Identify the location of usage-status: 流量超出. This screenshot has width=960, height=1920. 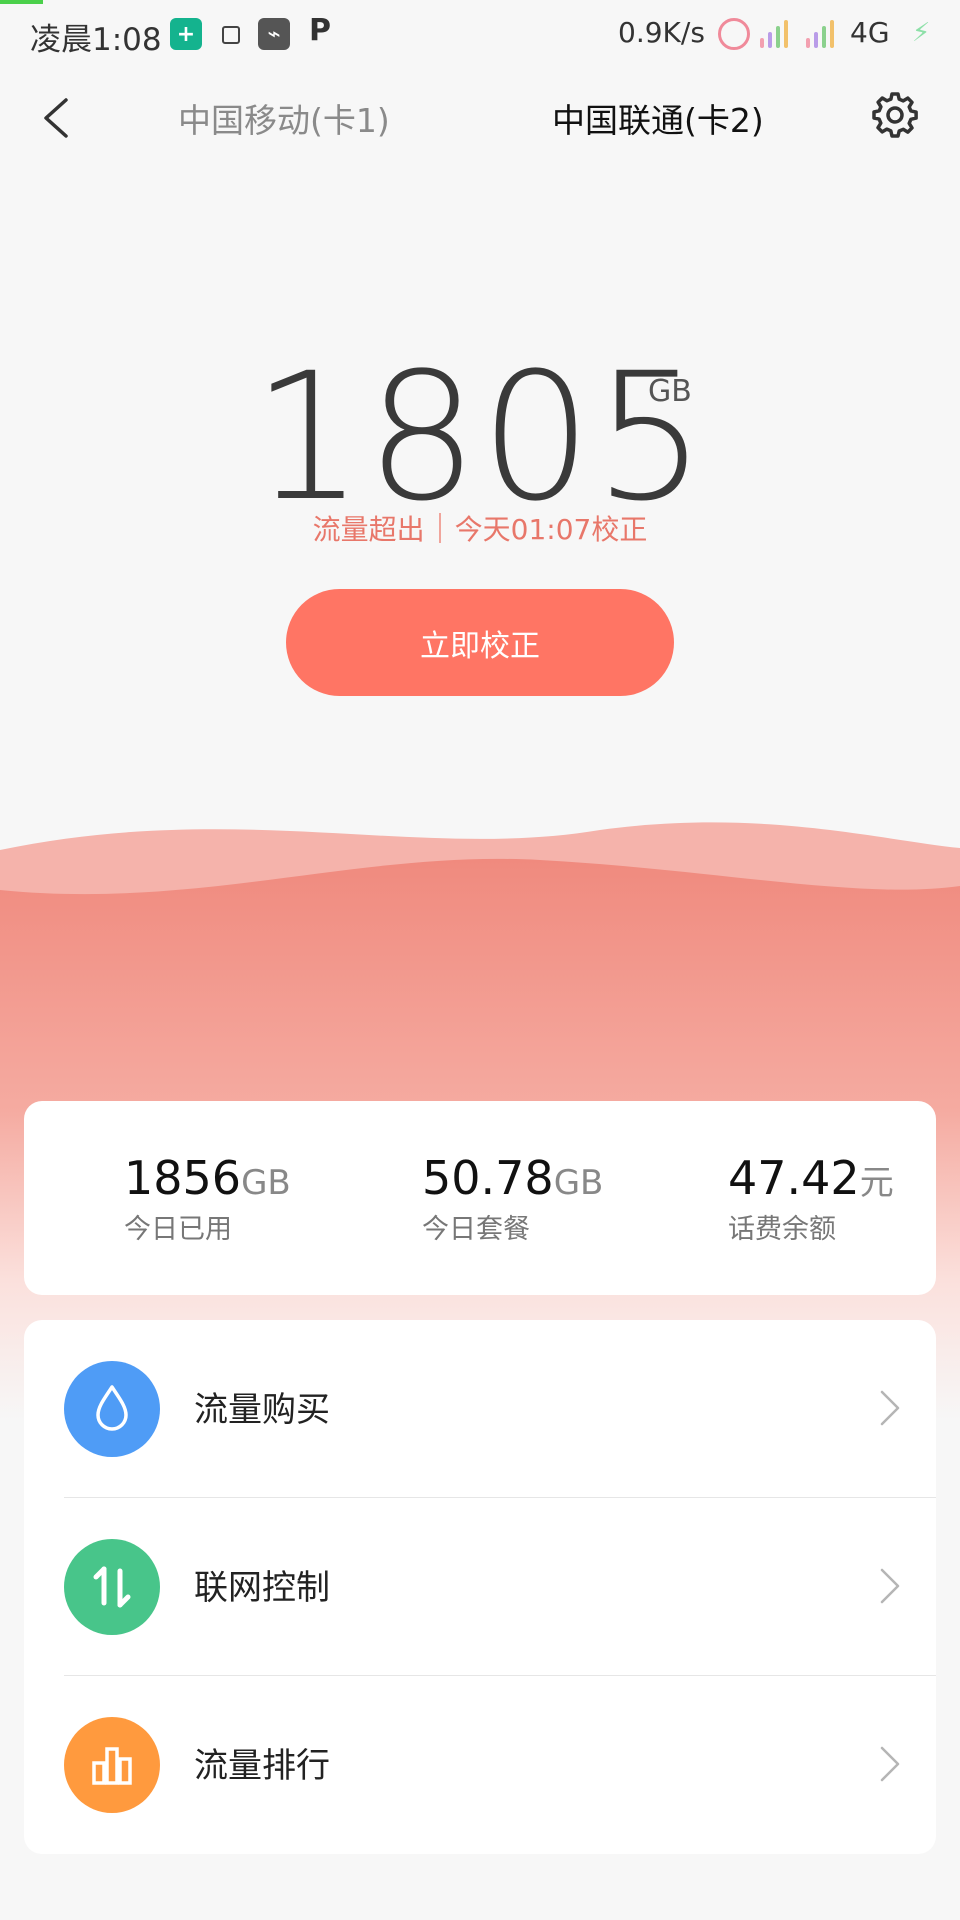
(368, 529).